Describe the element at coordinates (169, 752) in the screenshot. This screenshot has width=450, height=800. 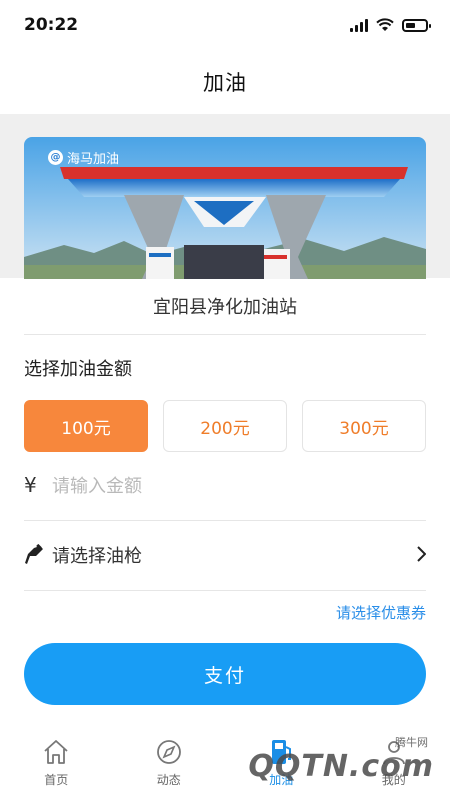
I see `compass-icon` at that location.